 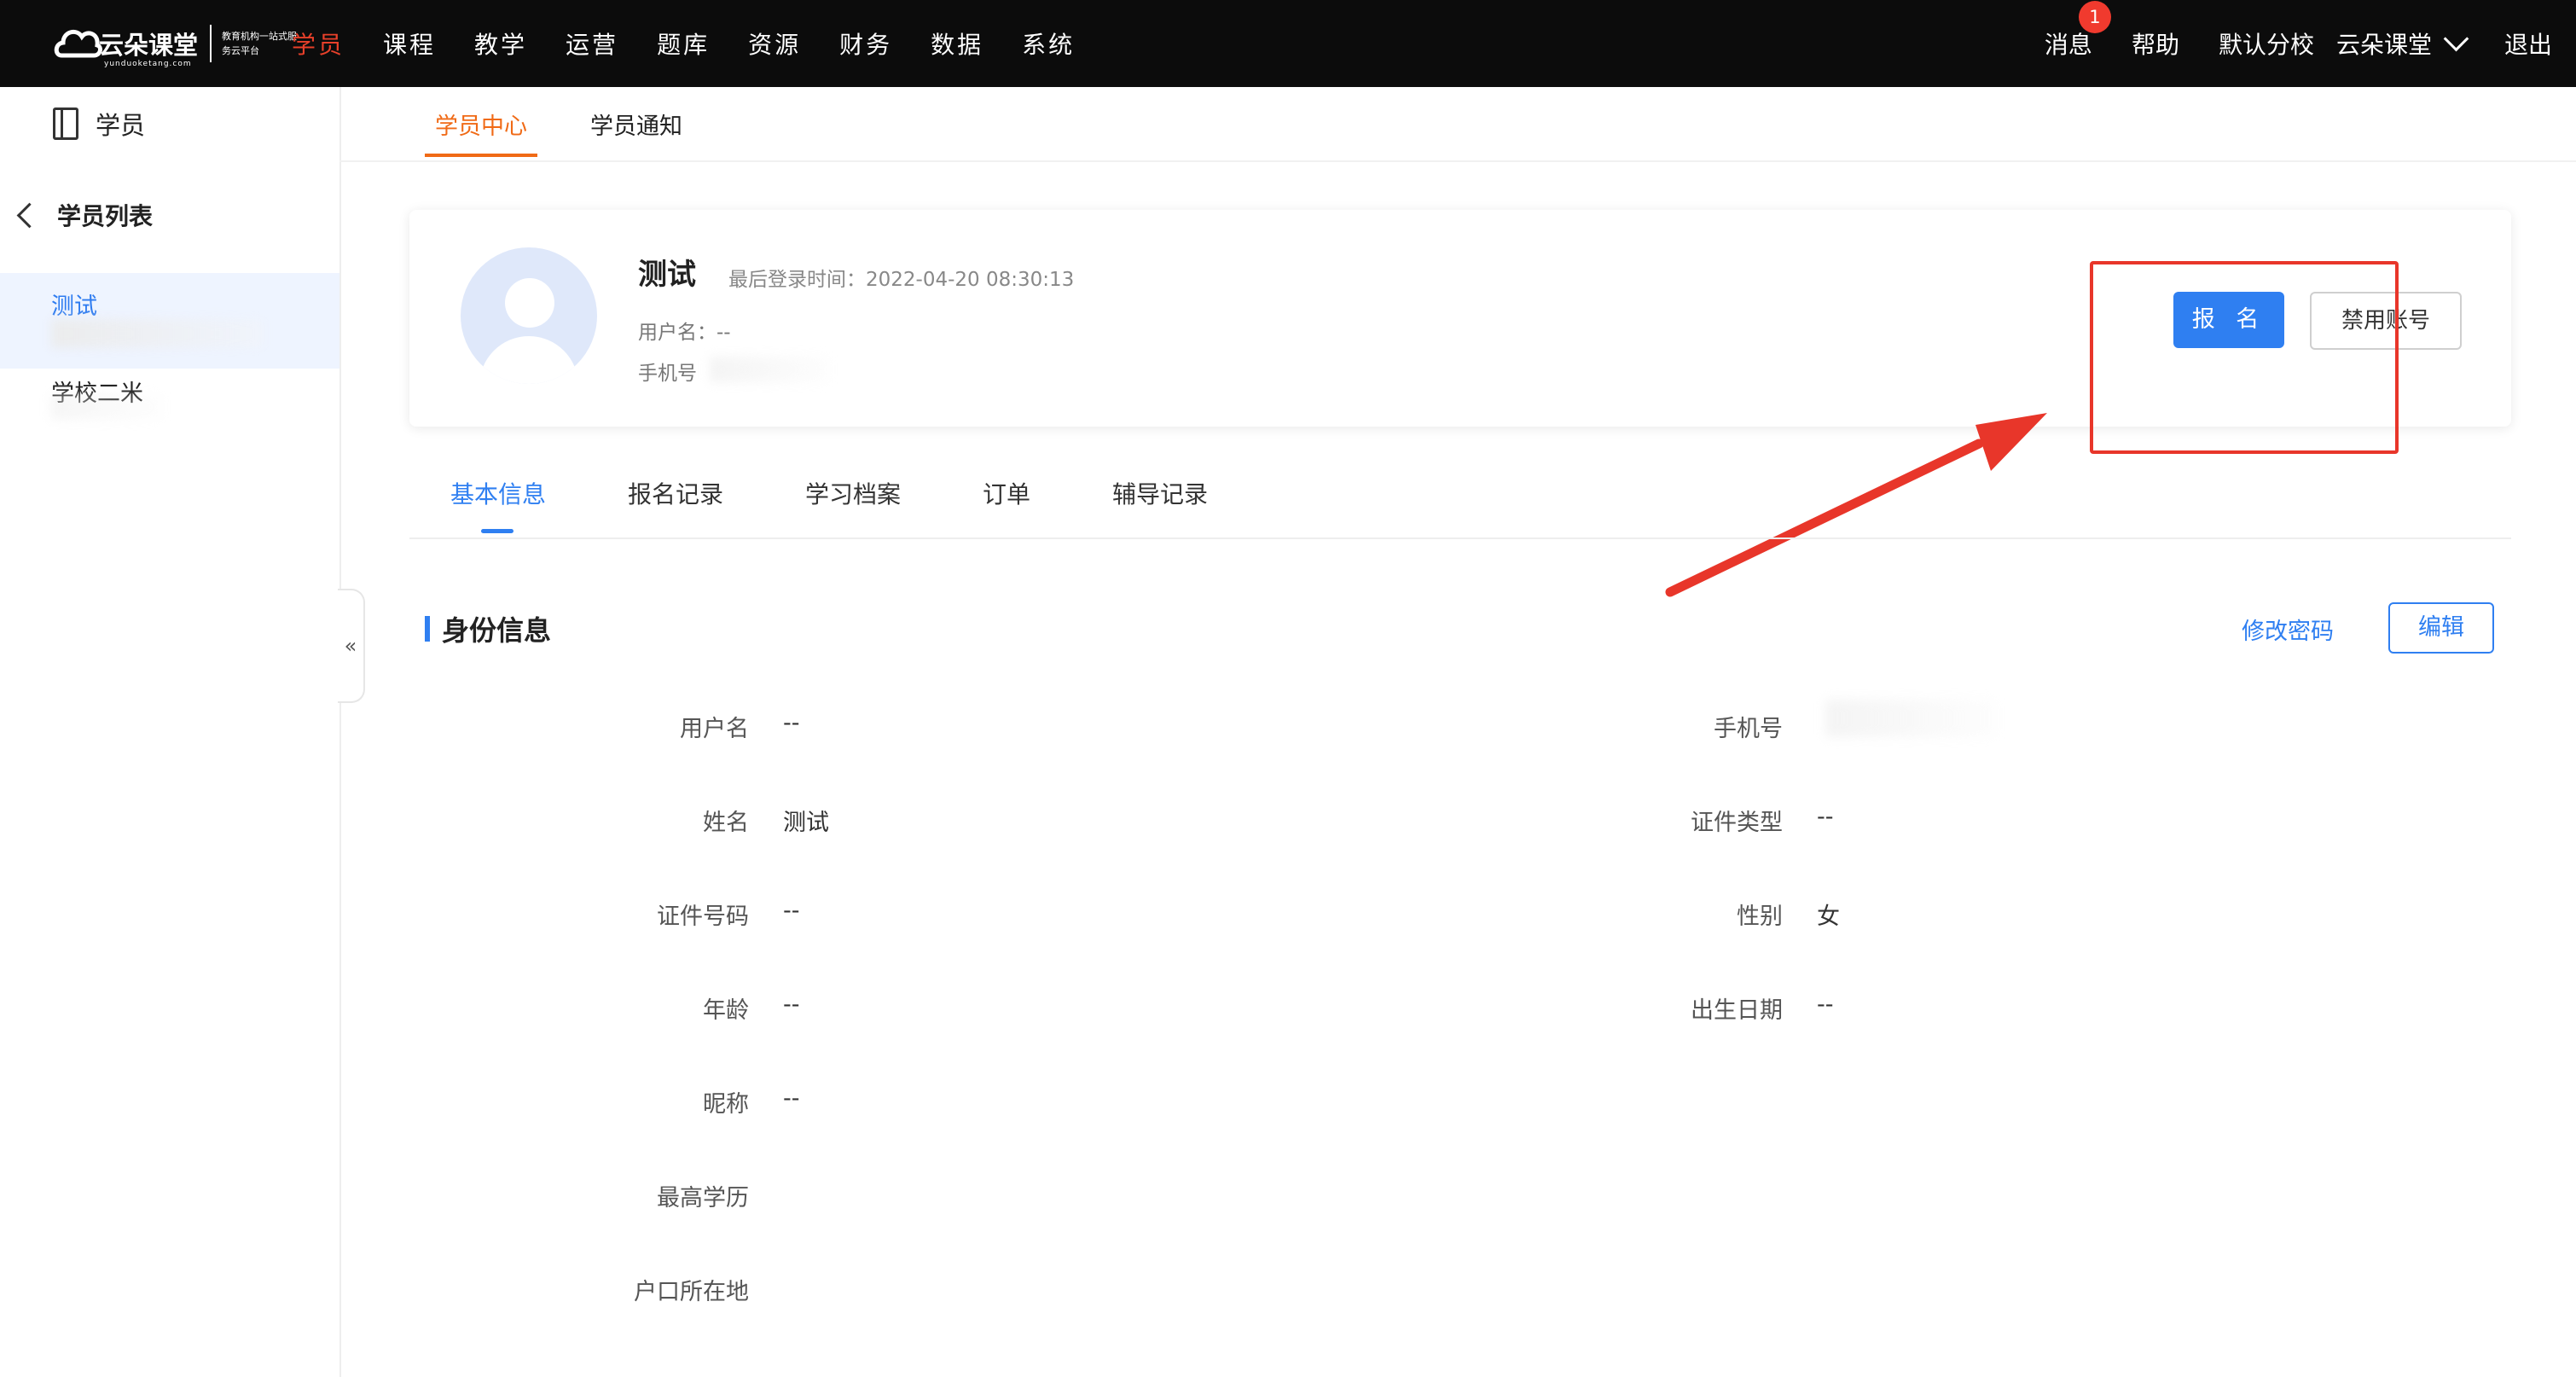 What do you see at coordinates (1856, 505) in the screenshot?
I see `annotation-arrow-icon` at bounding box center [1856, 505].